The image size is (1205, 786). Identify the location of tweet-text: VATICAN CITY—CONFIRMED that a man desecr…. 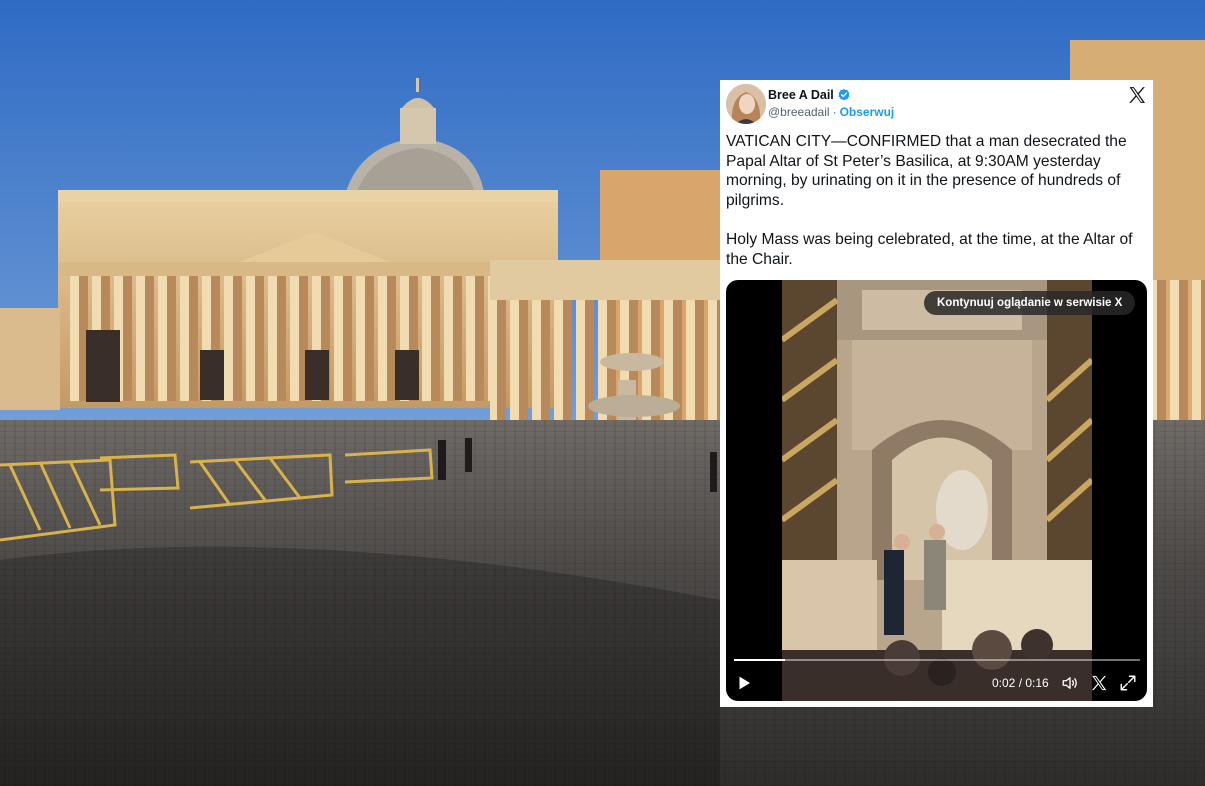
(938, 200).